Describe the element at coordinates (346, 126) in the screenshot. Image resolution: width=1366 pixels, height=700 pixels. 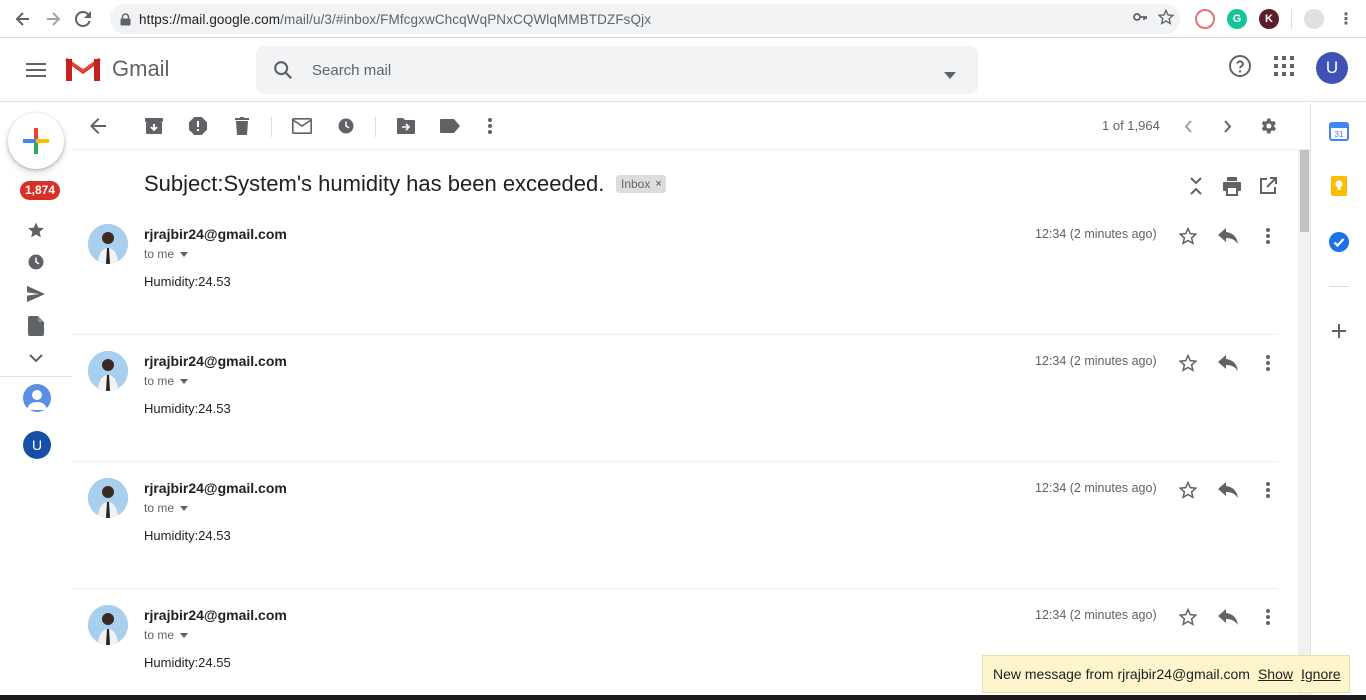
I see `snooze-clock-icon` at that location.